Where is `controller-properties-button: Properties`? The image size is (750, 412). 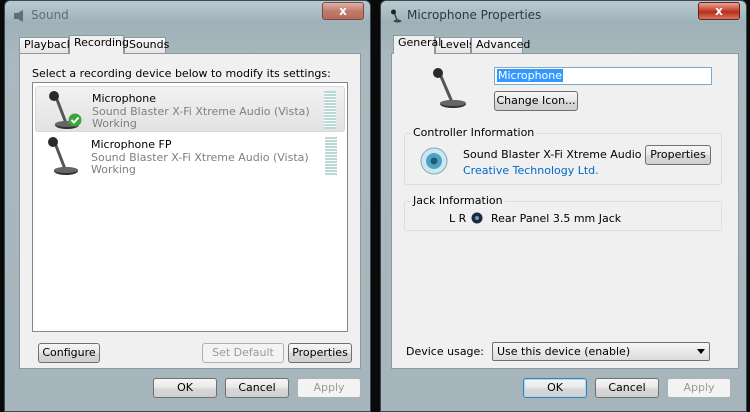 controller-properties-button: Properties is located at coordinates (678, 155).